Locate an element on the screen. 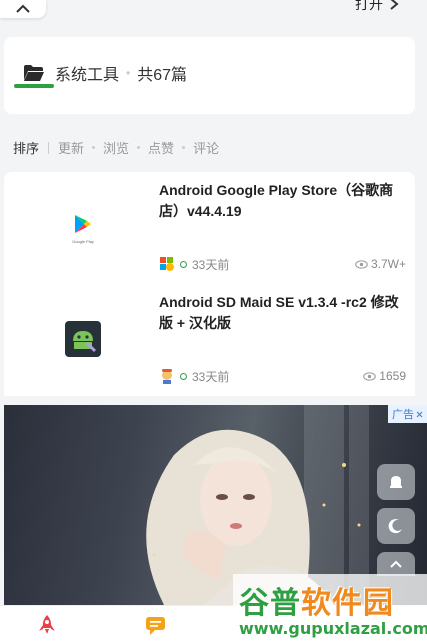 The height and width of the screenshot is (641, 427). article-thumbnail: Google Play is located at coordinates (82, 227).